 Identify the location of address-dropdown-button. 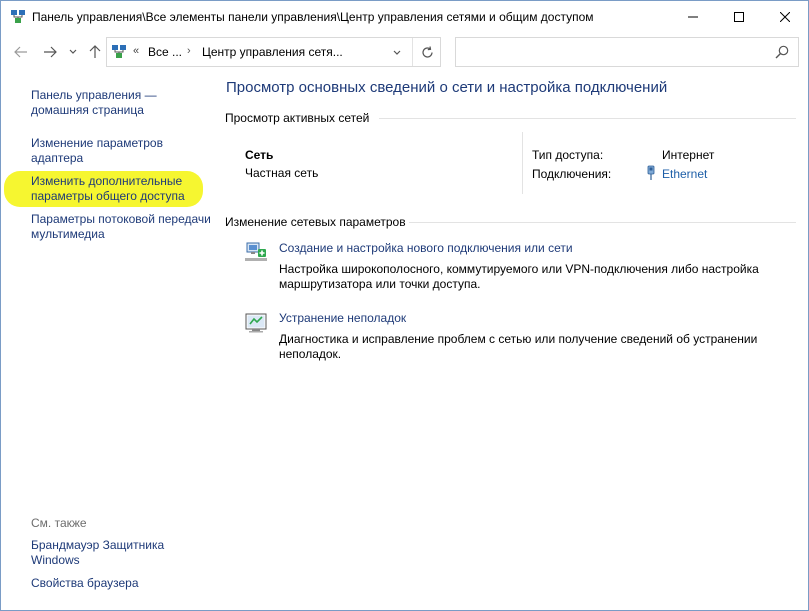
(397, 53).